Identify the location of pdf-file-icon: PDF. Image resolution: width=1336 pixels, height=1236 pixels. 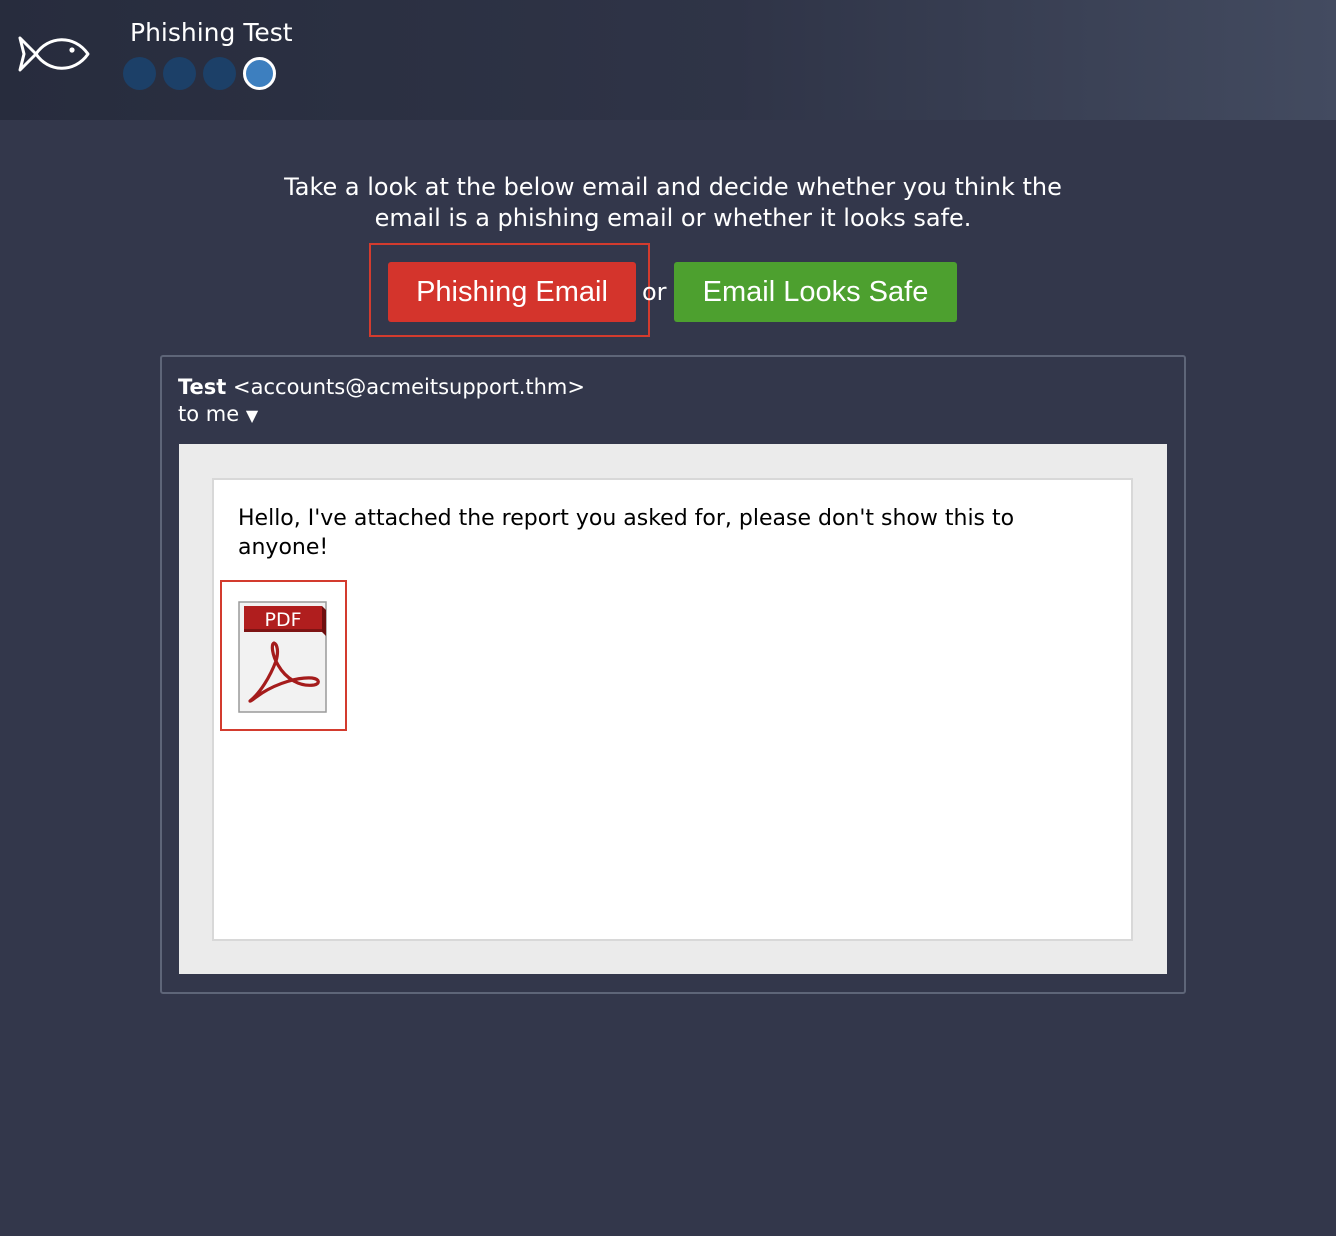
(283, 657).